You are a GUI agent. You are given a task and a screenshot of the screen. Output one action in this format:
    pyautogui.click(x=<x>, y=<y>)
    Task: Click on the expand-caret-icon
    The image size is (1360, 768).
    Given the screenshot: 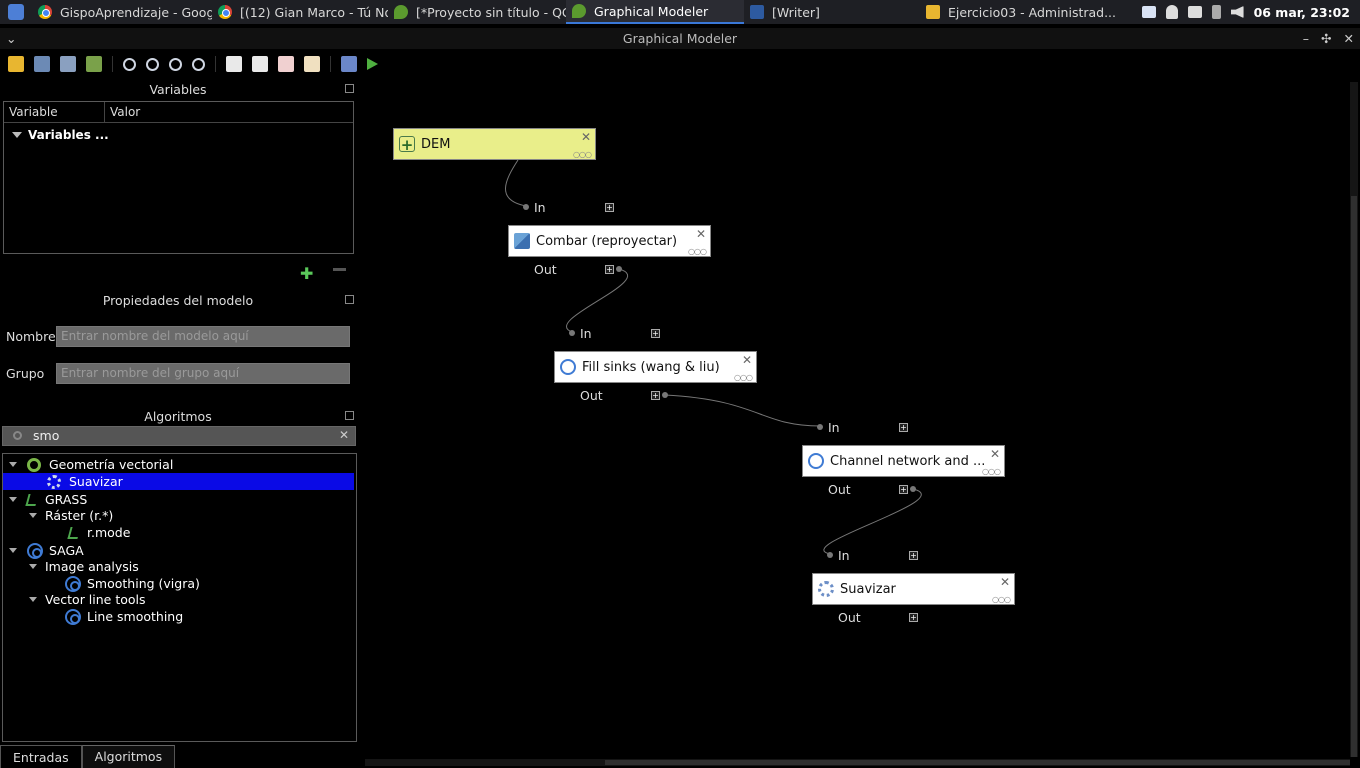 What is the action you would take?
    pyautogui.click(x=17, y=135)
    